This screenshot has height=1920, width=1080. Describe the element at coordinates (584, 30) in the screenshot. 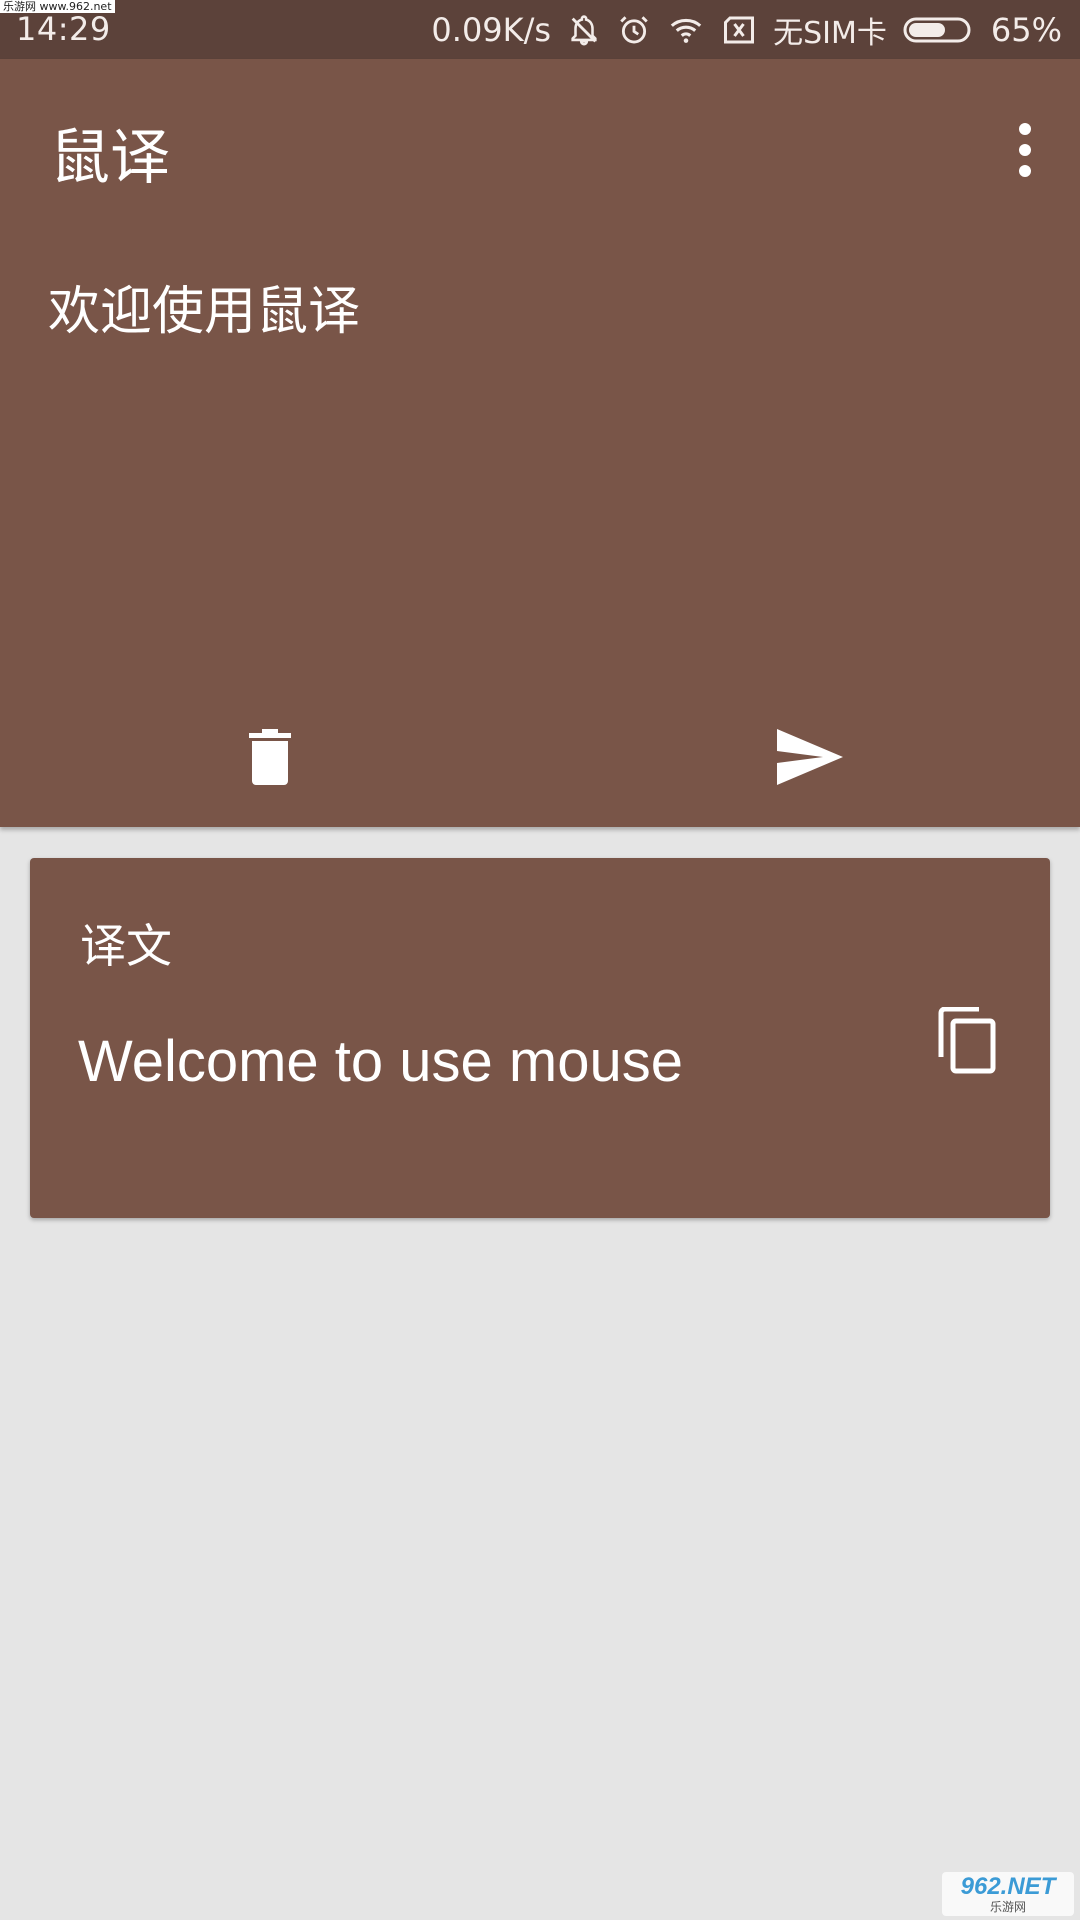

I see `notifications-off-icon` at that location.